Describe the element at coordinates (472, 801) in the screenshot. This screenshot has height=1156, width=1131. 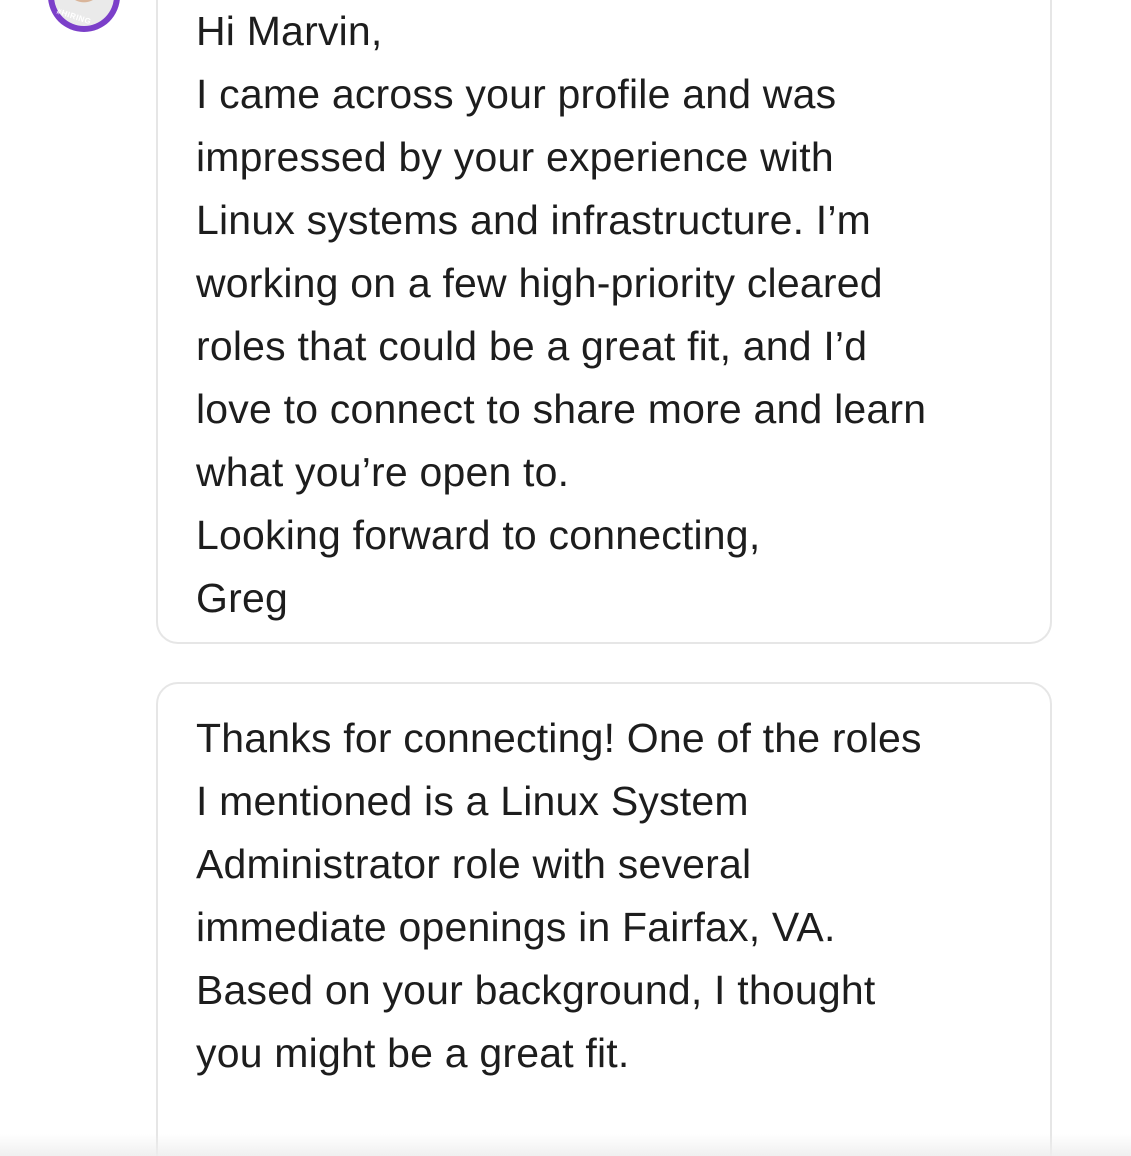
I see `message-line: I mentioned is a Linux System` at that location.